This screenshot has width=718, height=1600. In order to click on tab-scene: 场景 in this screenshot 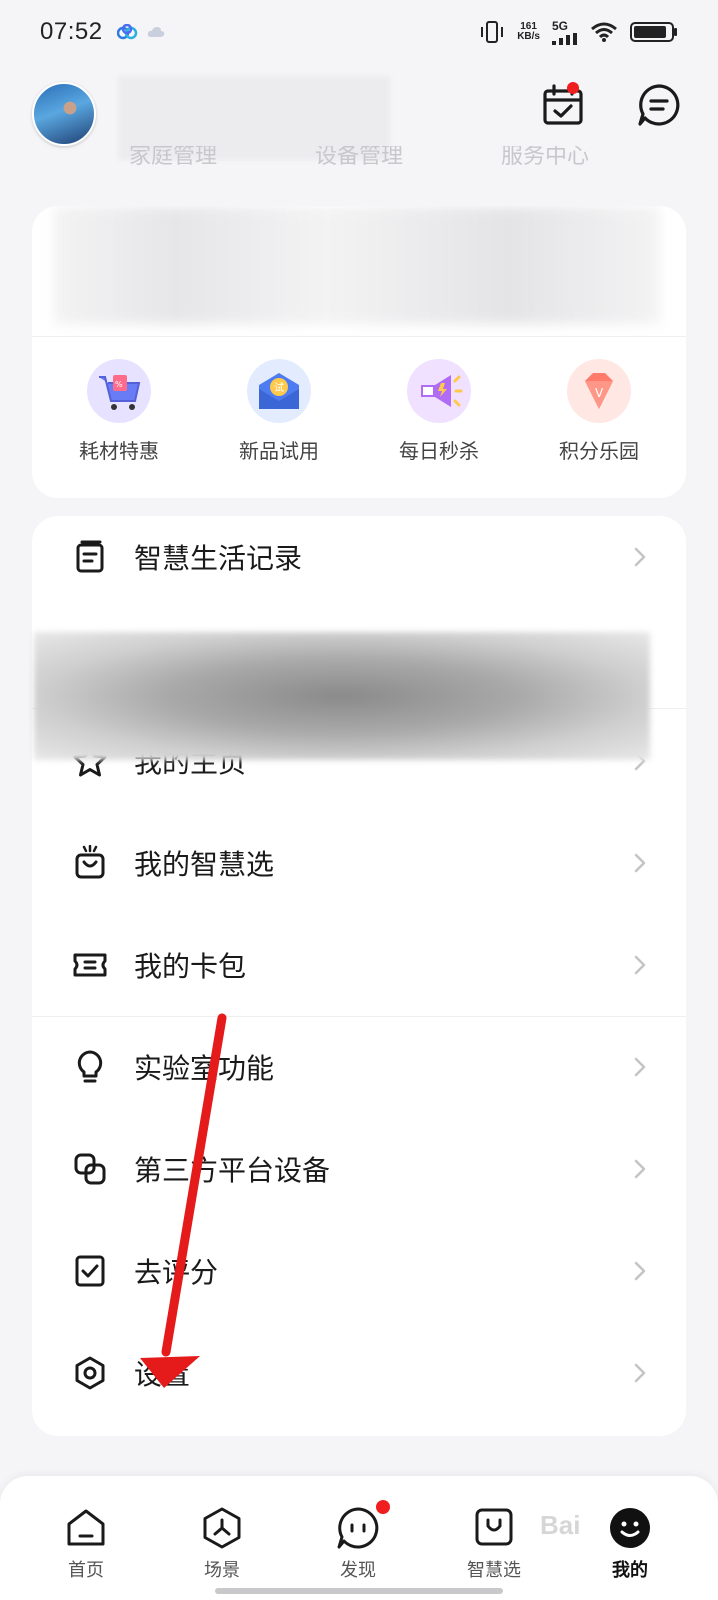, I will do `click(222, 1538)`.